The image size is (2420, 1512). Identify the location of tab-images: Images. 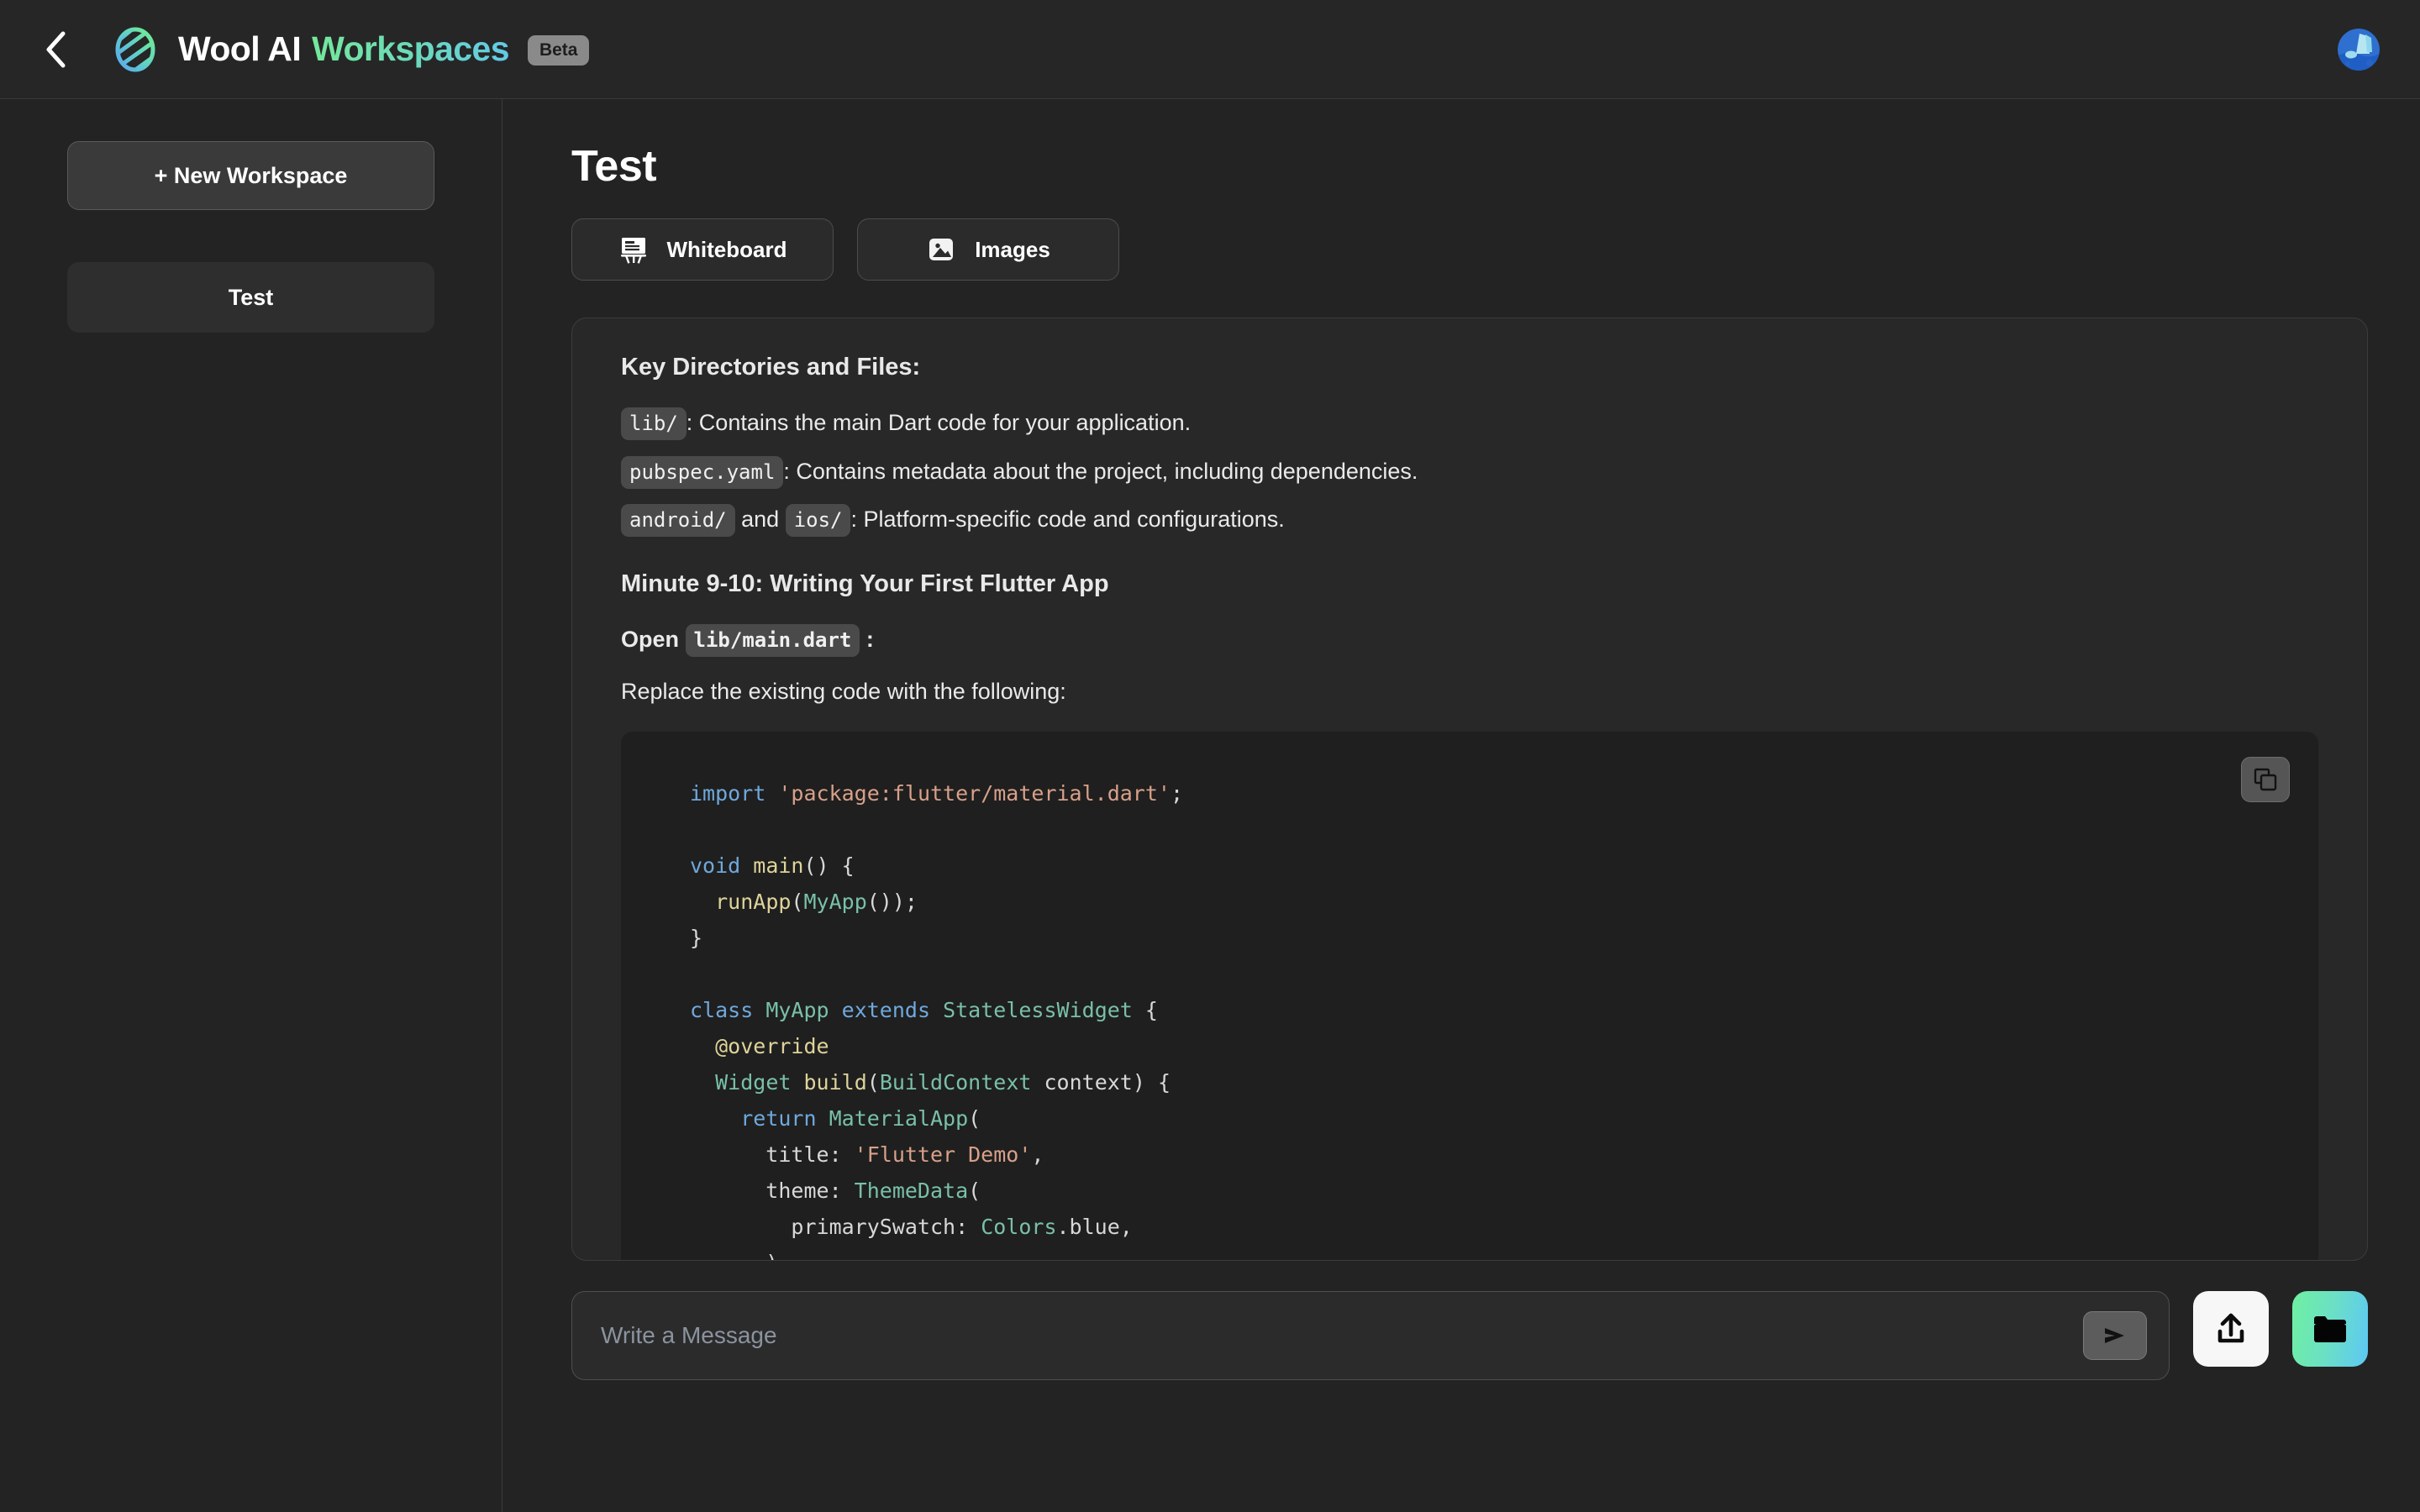
(988, 249).